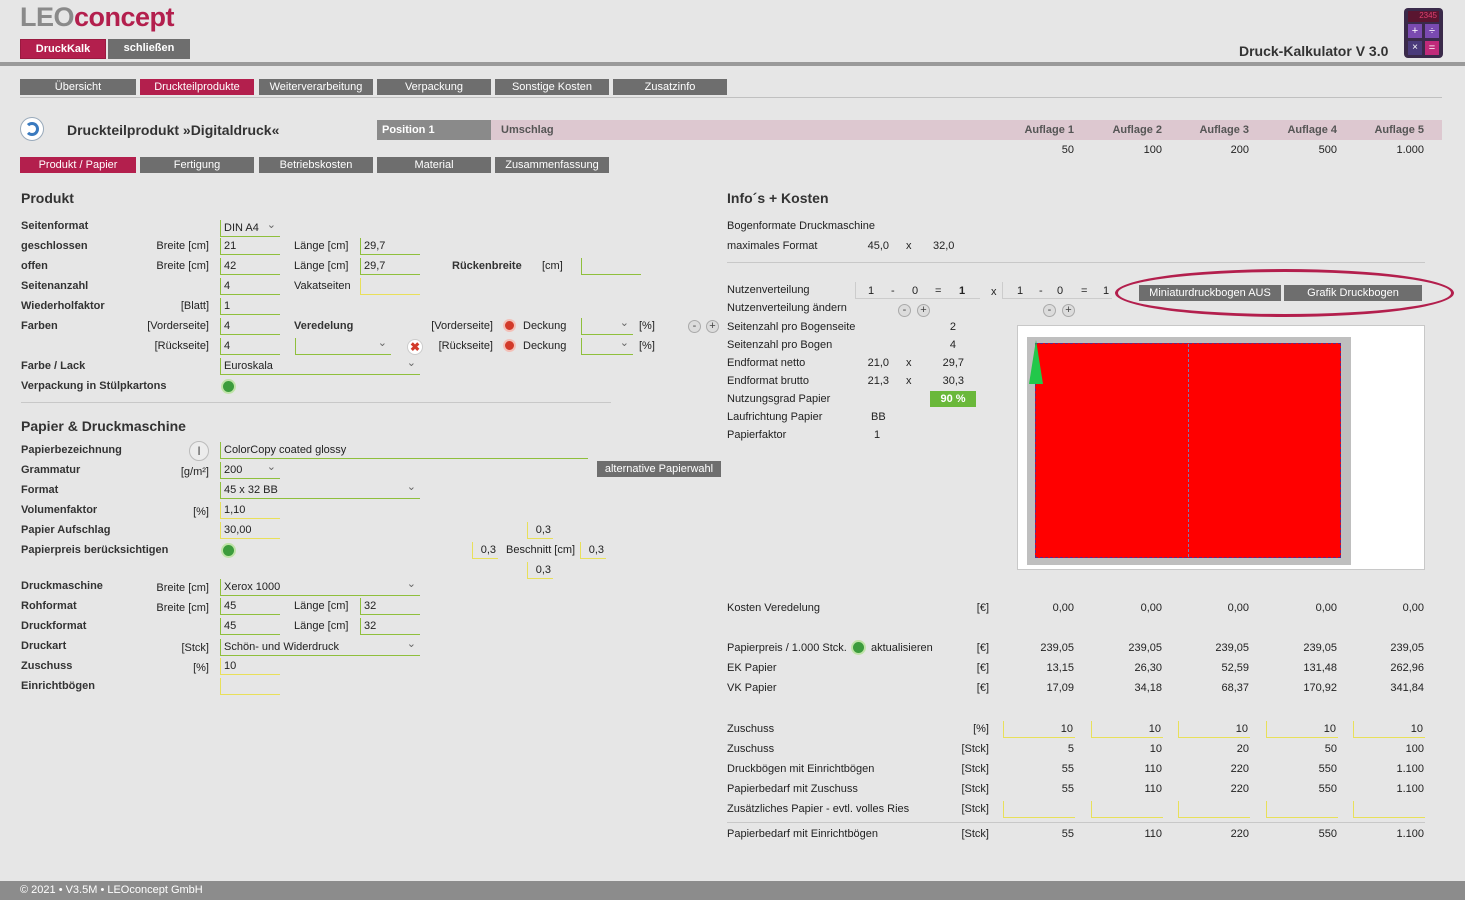 This screenshot has height=900, width=1465. I want to click on vakatseiten-input, so click(390, 286).